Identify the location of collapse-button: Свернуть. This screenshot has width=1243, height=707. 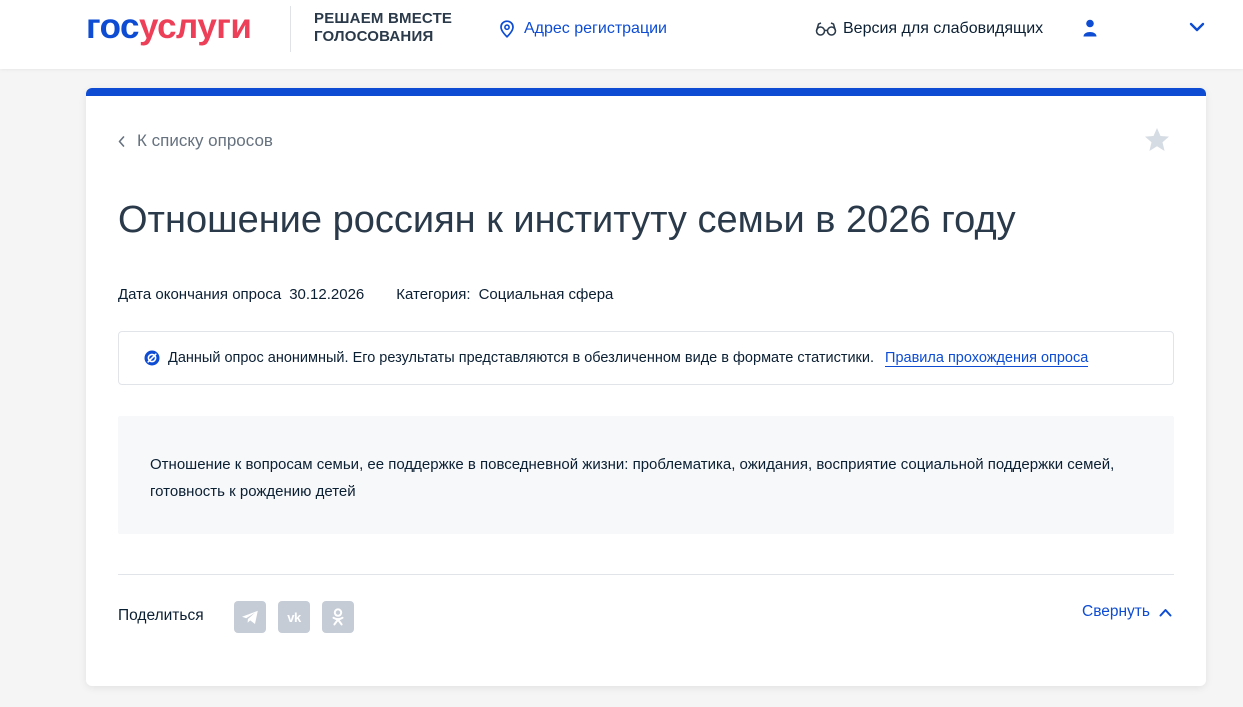
(1127, 612).